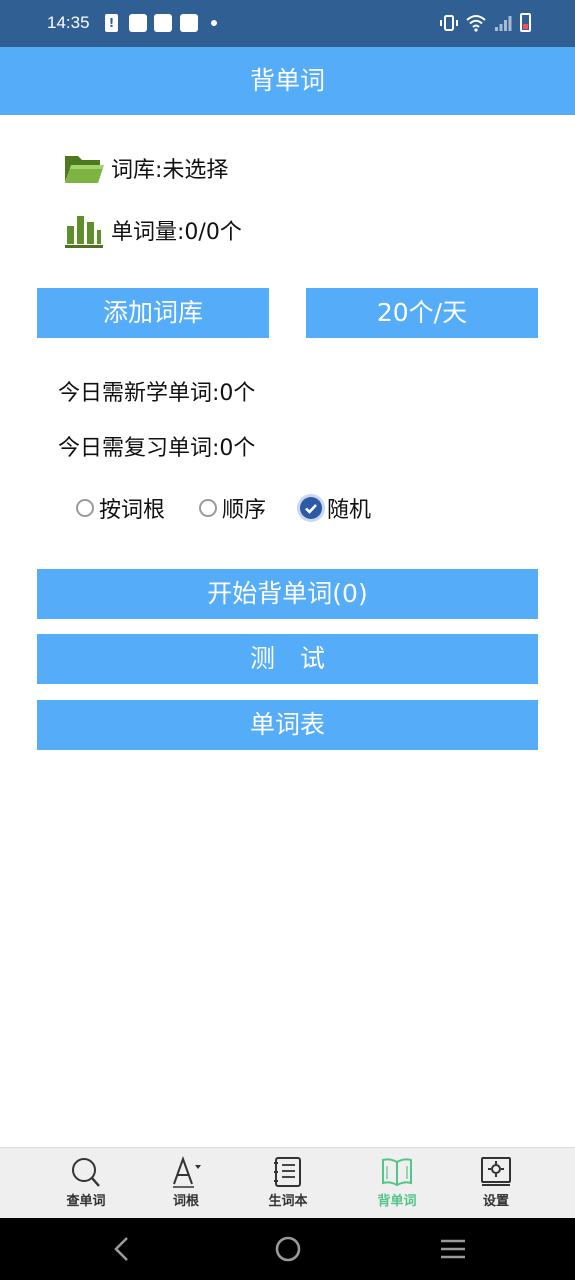 This screenshot has width=575, height=1280. I want to click on back-icon, so click(122, 1249).